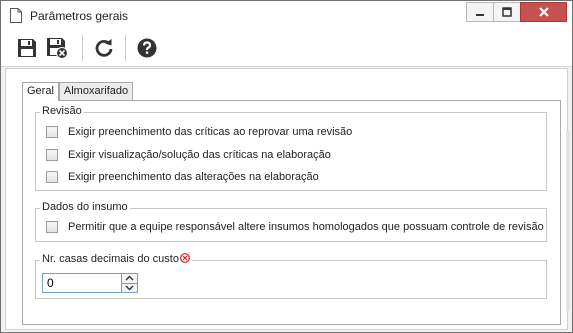 Image resolution: width=573 pixels, height=333 pixels. I want to click on decimais-legend: Nr. casas decimais do custo, so click(116, 259).